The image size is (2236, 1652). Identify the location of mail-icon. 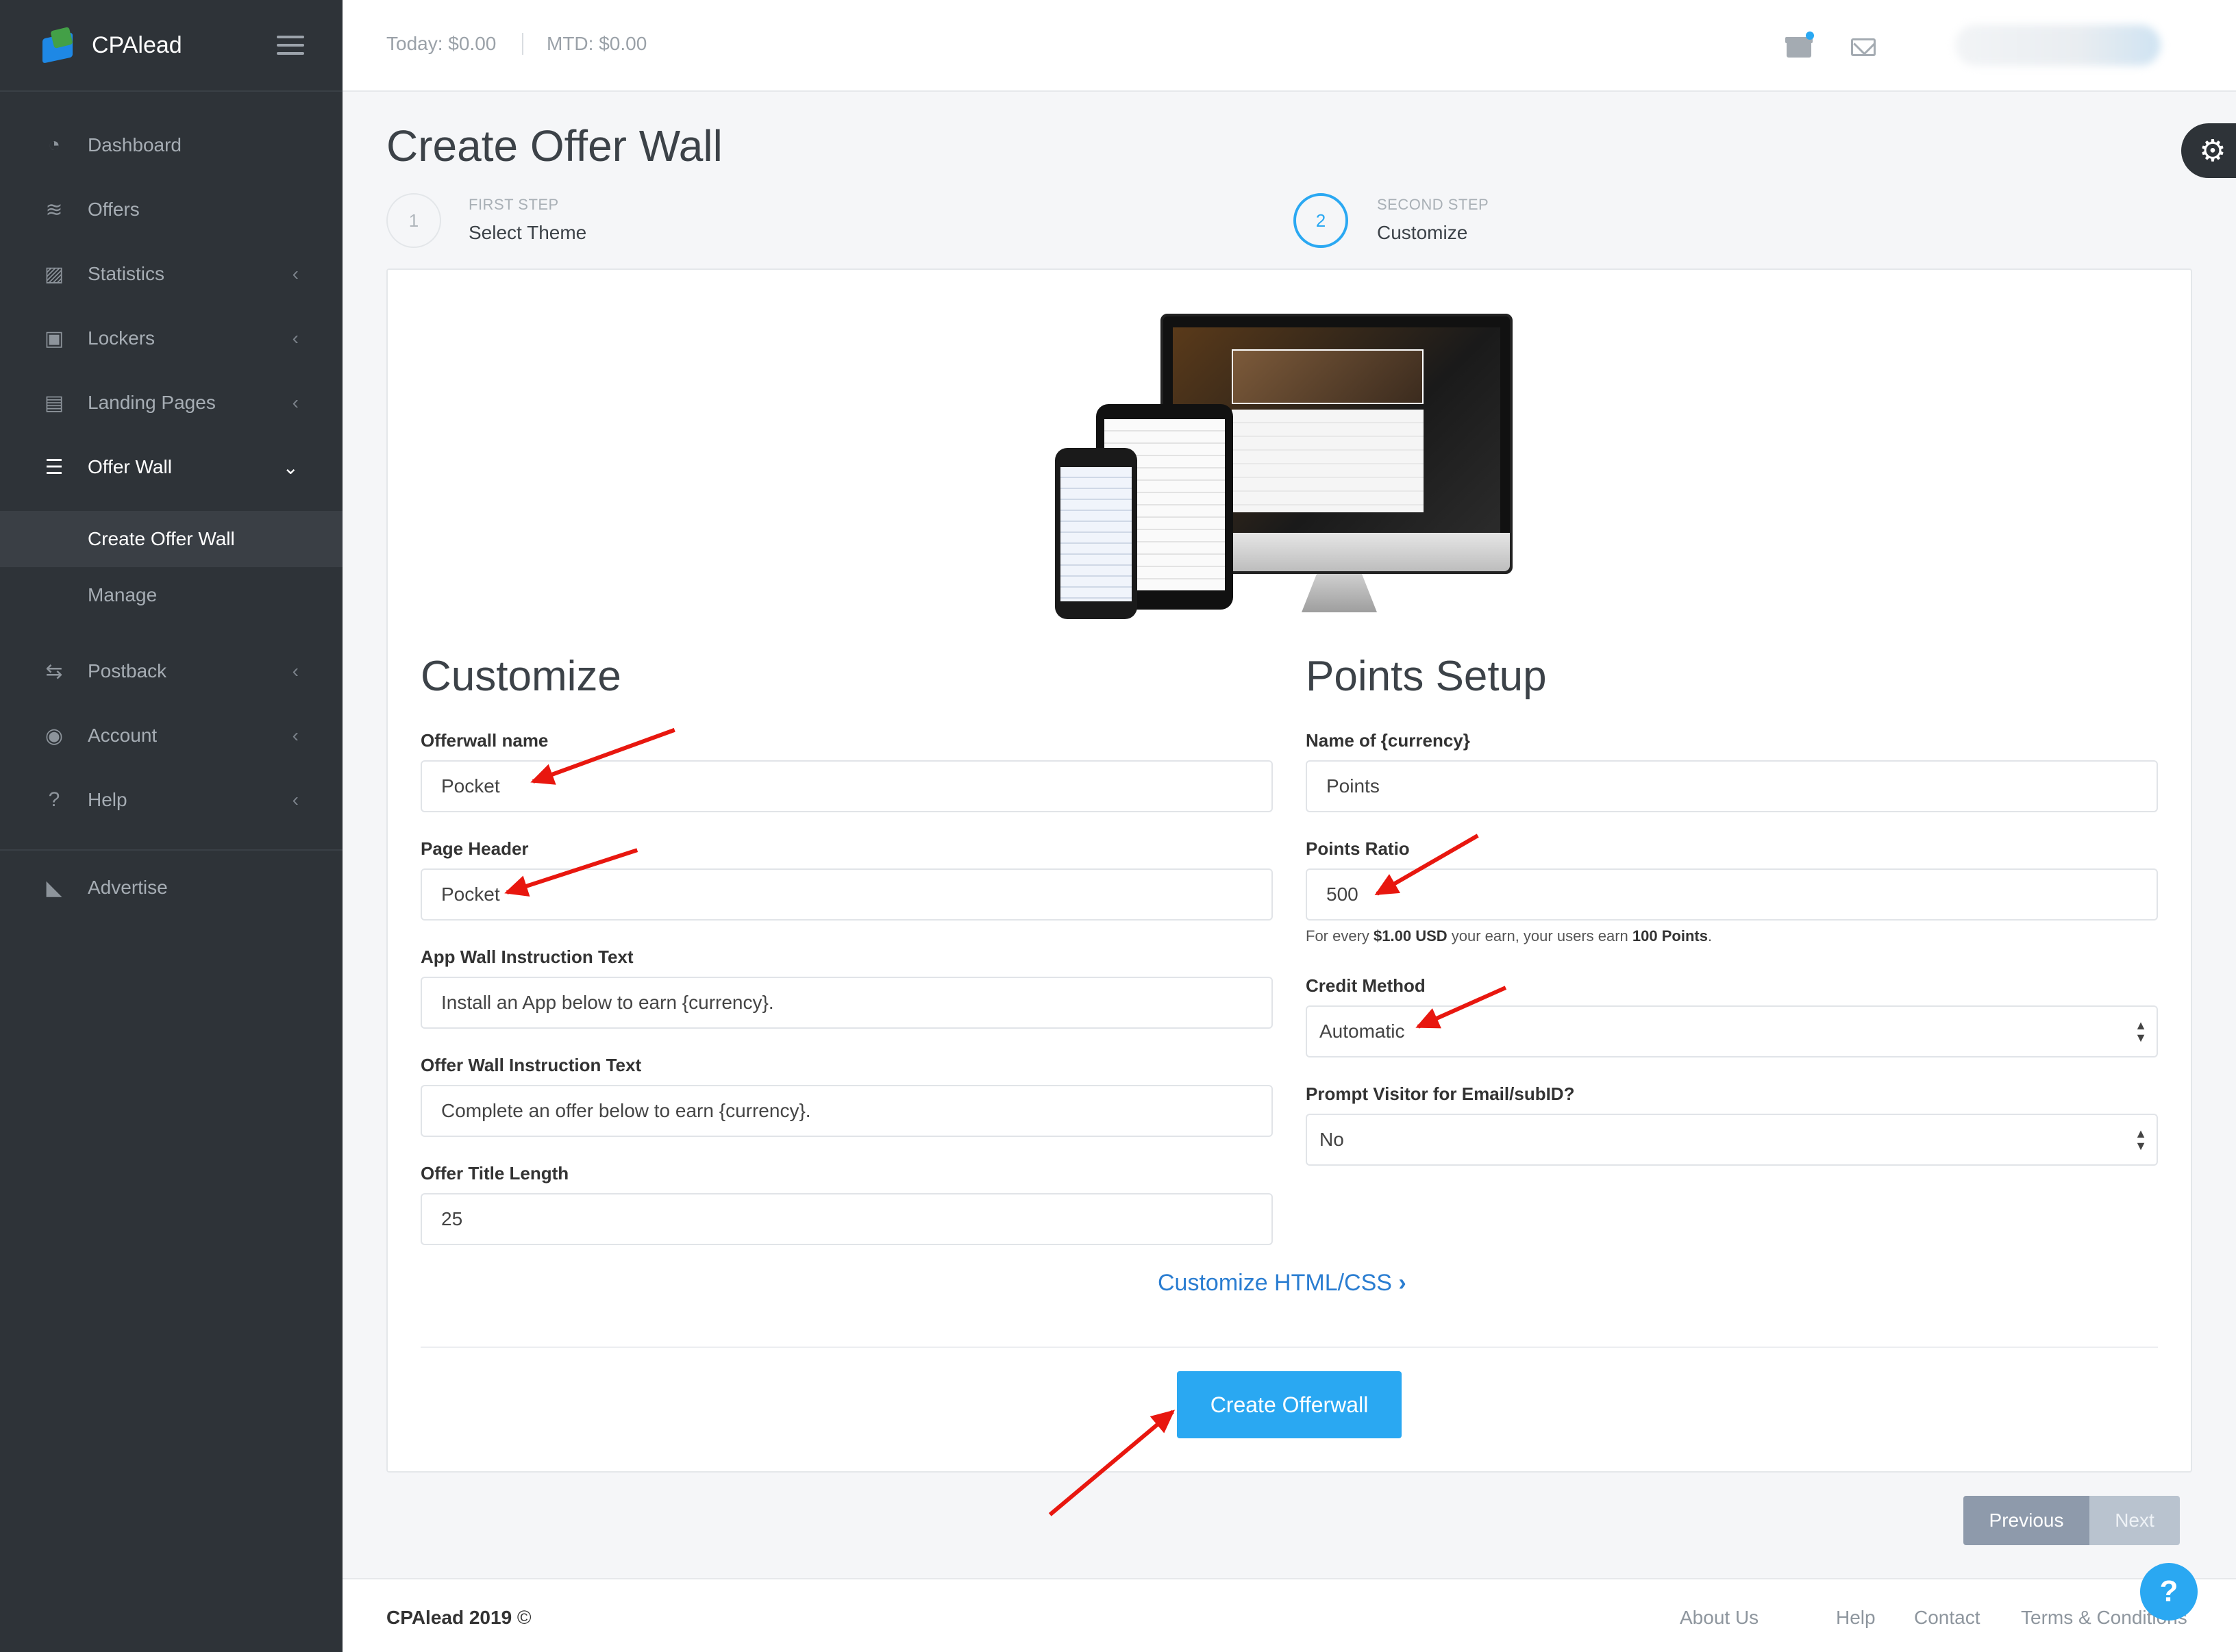
(1864, 47).